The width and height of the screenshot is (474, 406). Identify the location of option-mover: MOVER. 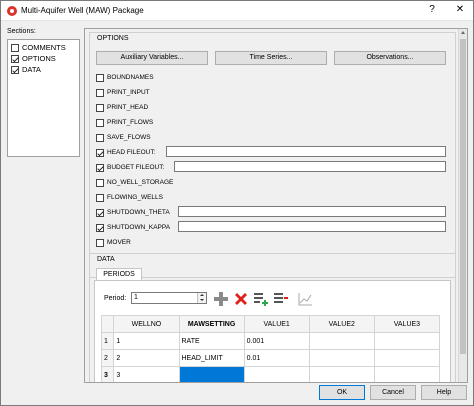
(113, 242).